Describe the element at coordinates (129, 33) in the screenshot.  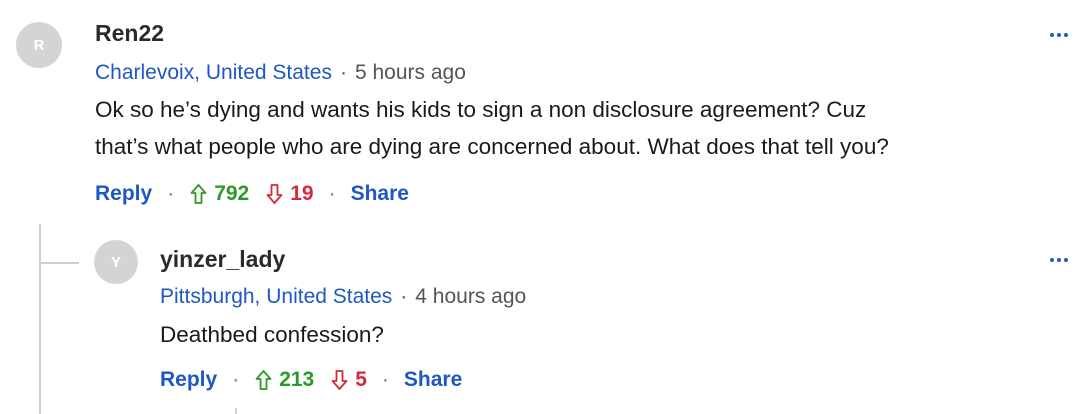
I see `author-name: Ren22` at that location.